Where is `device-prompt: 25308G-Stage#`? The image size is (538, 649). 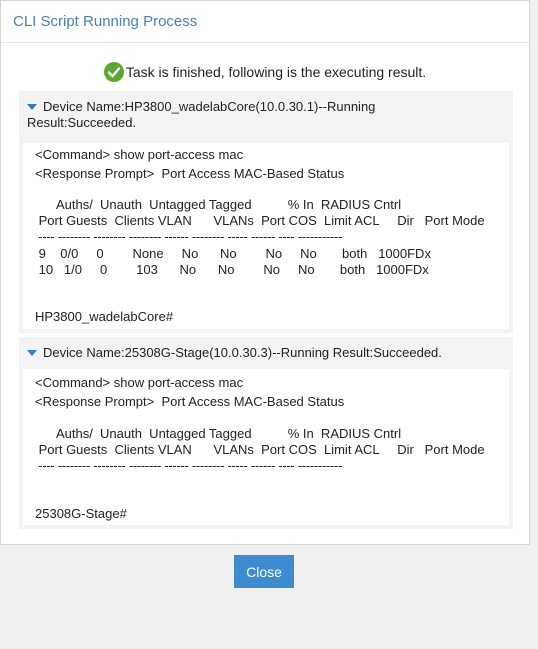 device-prompt: 25308G-Stage# is located at coordinates (81, 513).